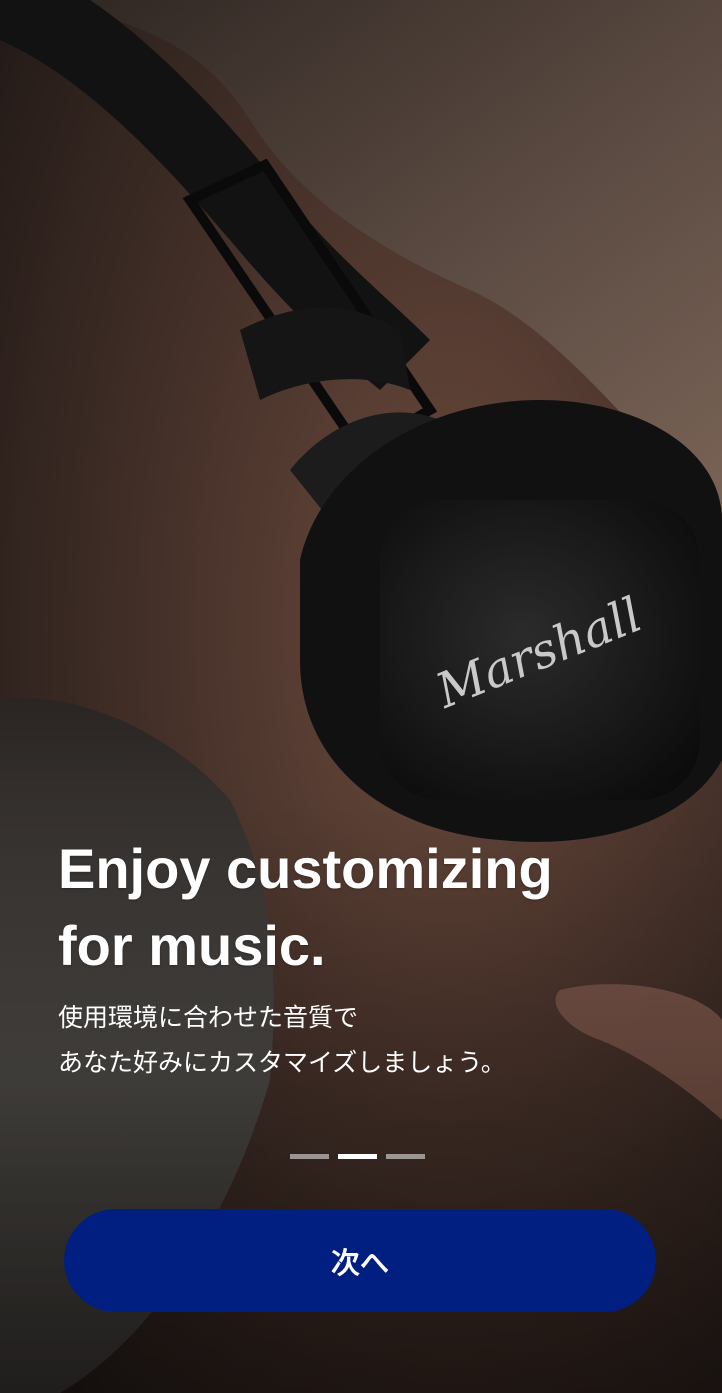 This screenshot has width=722, height=1393. What do you see at coordinates (282, 1062) in the screenshot?
I see `subtext-line-2: あなた好みにカスタマイズしましょう。` at bounding box center [282, 1062].